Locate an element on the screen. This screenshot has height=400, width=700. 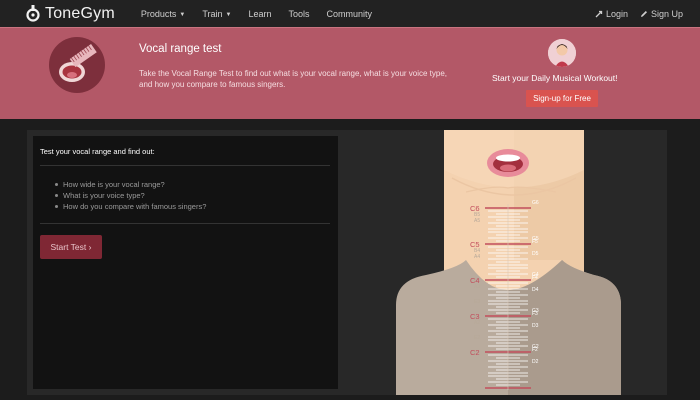
mouth-teeth is located at coordinates (508, 158).